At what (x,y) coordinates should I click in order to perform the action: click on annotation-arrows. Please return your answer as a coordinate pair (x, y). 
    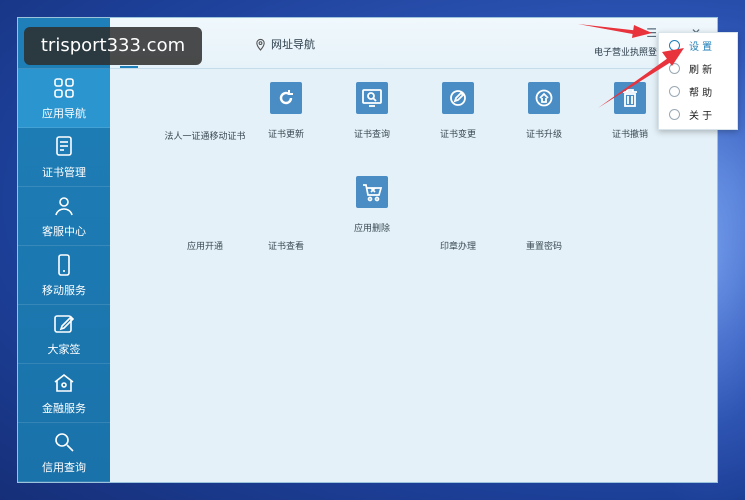
    Looking at the image, I should click on (631, 66).